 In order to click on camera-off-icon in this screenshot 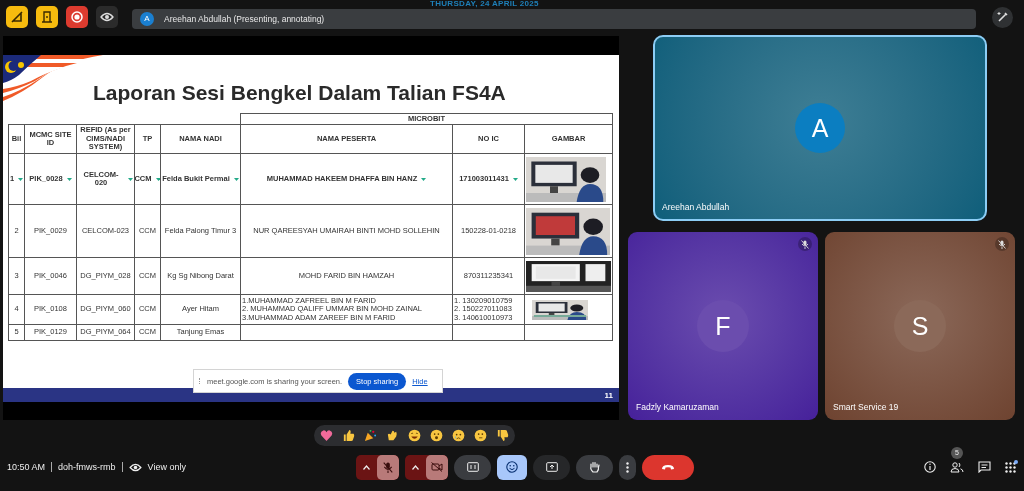, I will do `click(437, 467)`.